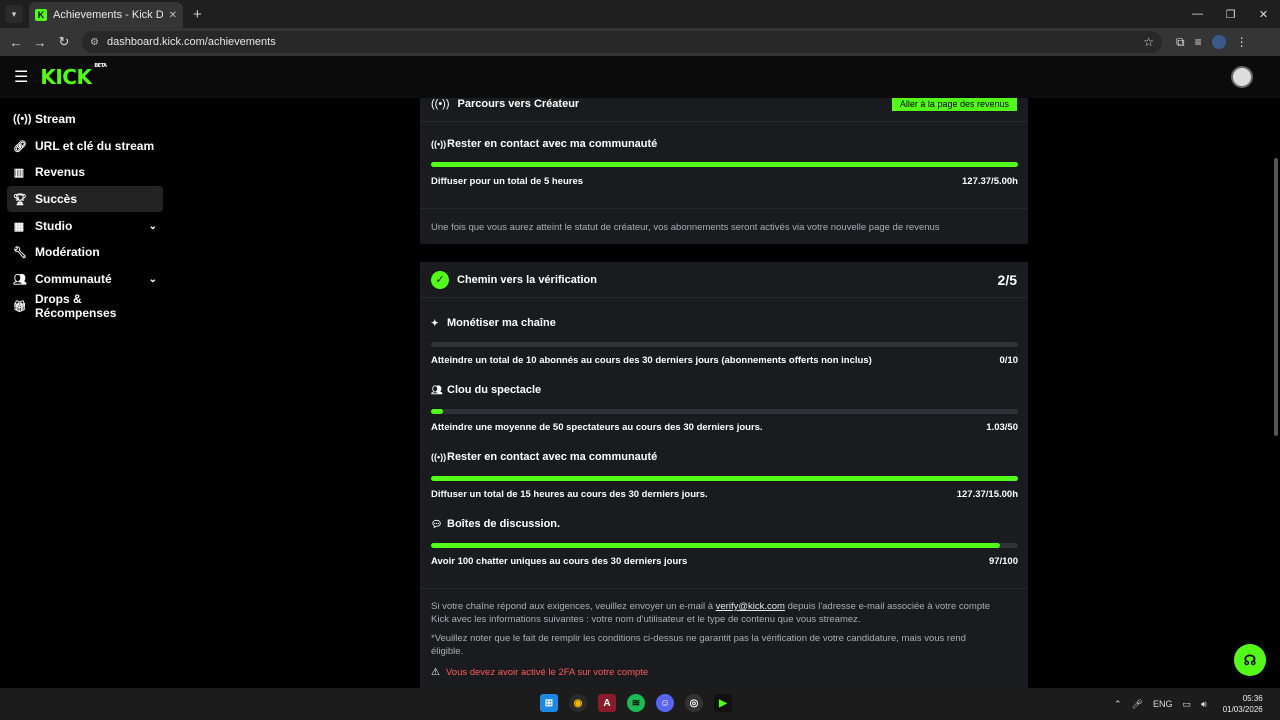  I want to click on task-title-text: Rester en contact avec ma communauté, so click(552, 144).